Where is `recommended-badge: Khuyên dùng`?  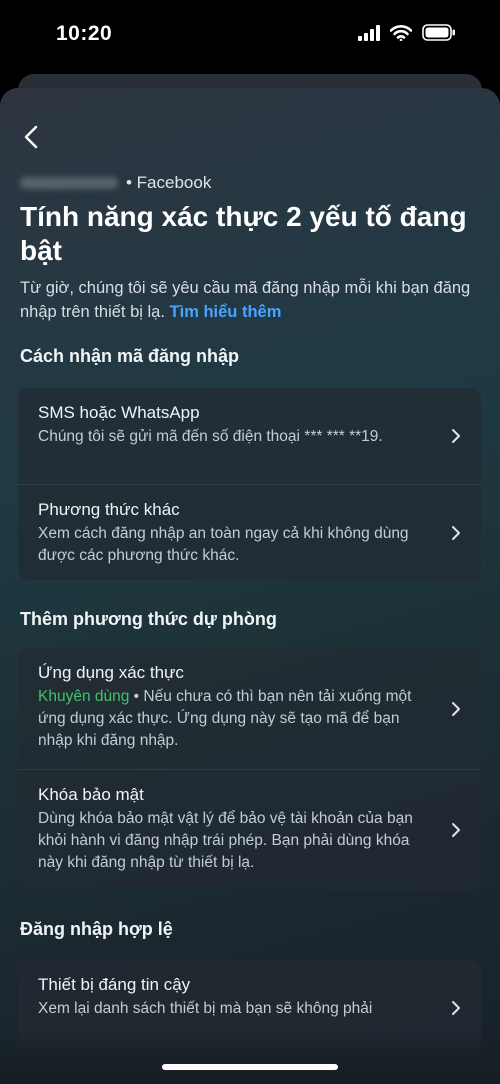 recommended-badge: Khuyên dùng is located at coordinates (84, 696).